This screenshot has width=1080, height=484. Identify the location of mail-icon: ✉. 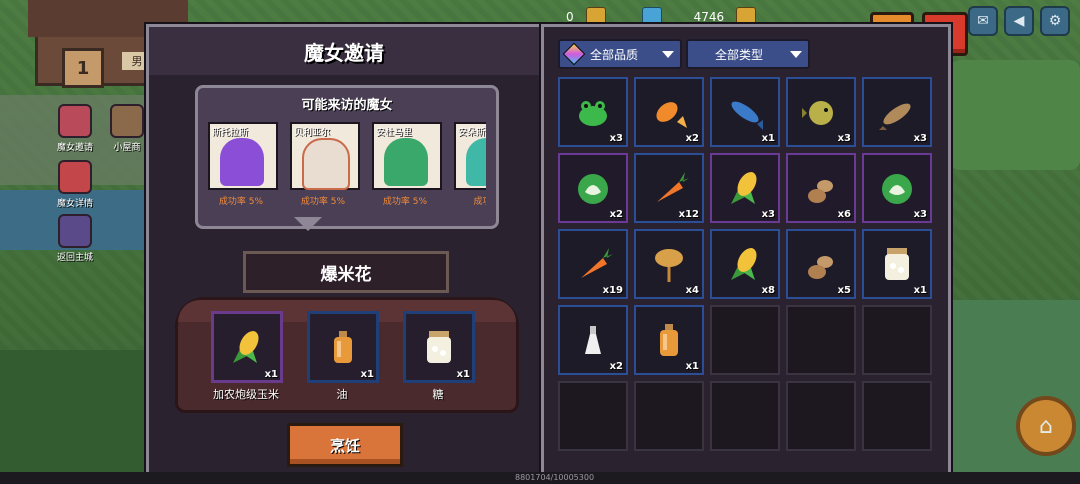
(983, 21).